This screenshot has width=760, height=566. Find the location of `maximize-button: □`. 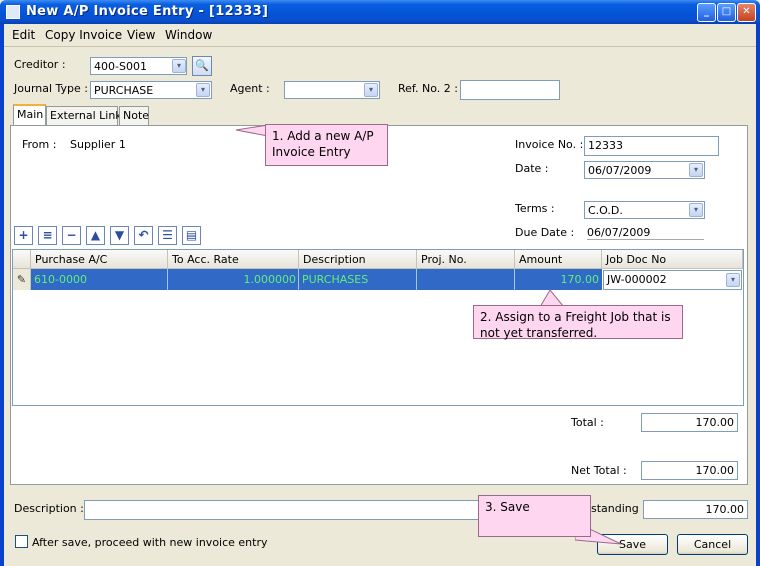

maximize-button: □ is located at coordinates (726, 12).